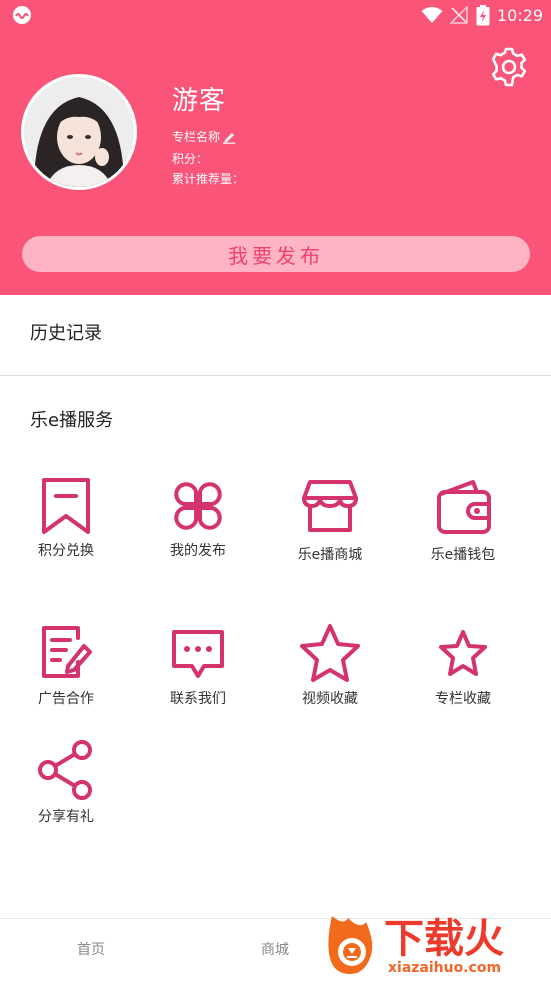 This screenshot has height=981, width=551. What do you see at coordinates (330, 506) in the screenshot?
I see `shop-icon` at bounding box center [330, 506].